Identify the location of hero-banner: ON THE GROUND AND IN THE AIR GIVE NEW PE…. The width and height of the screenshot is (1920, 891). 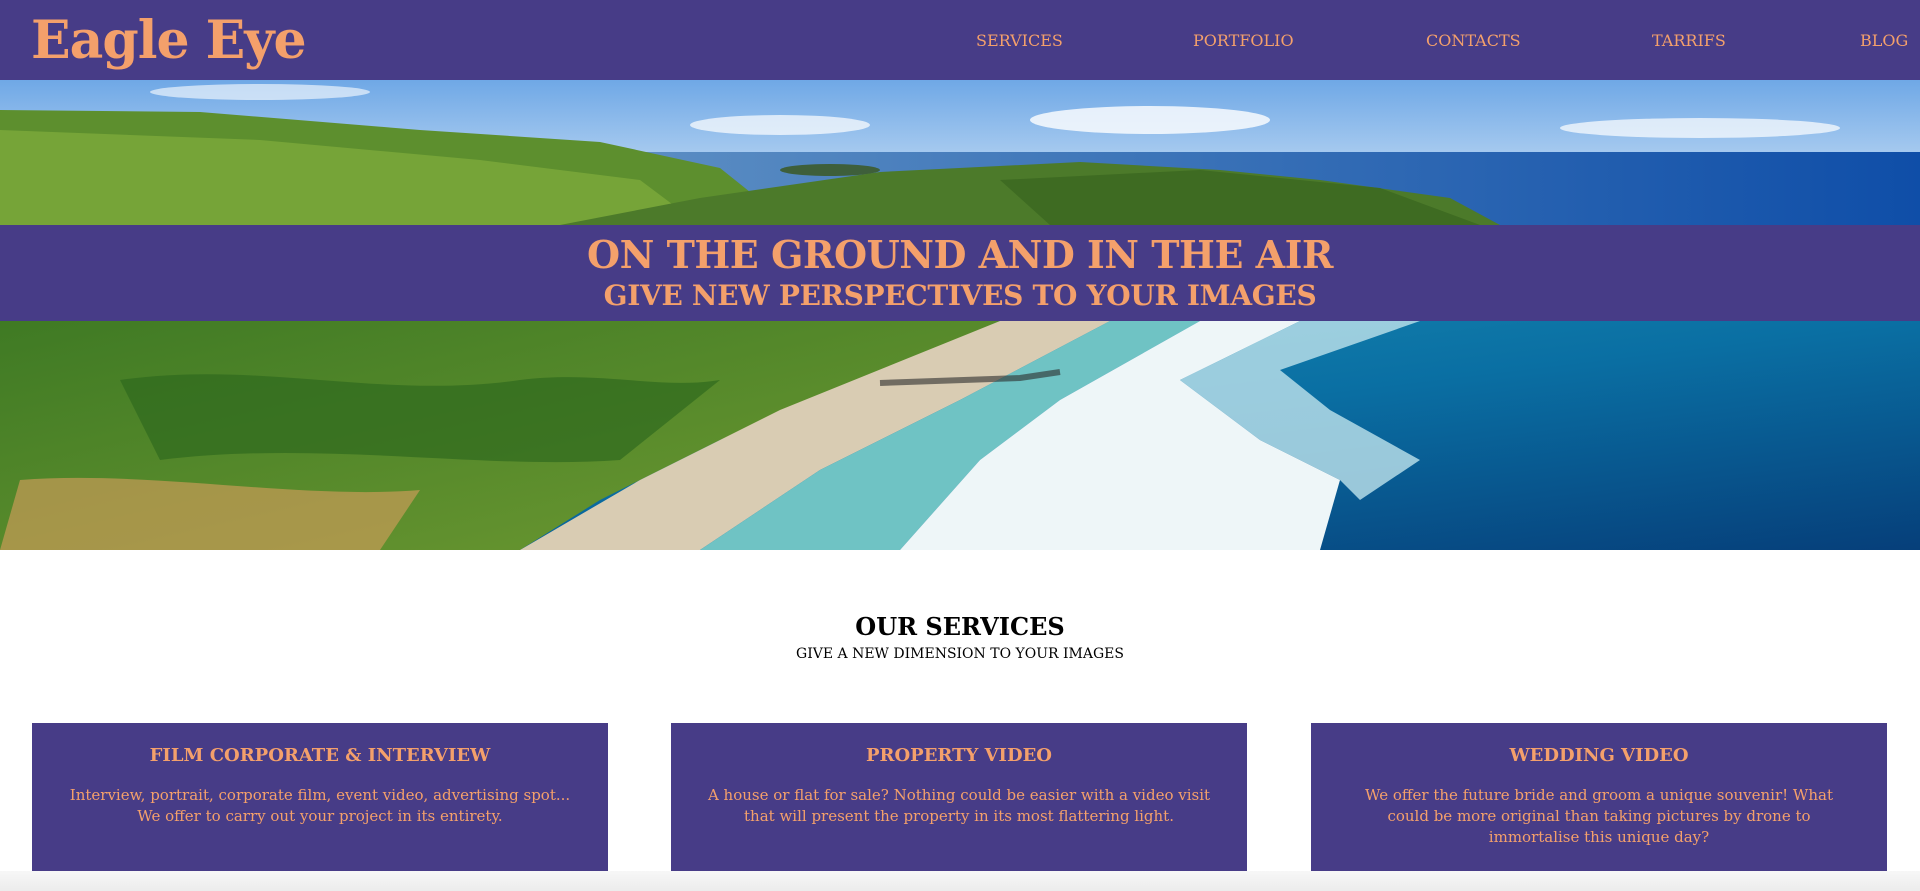
(960, 273).